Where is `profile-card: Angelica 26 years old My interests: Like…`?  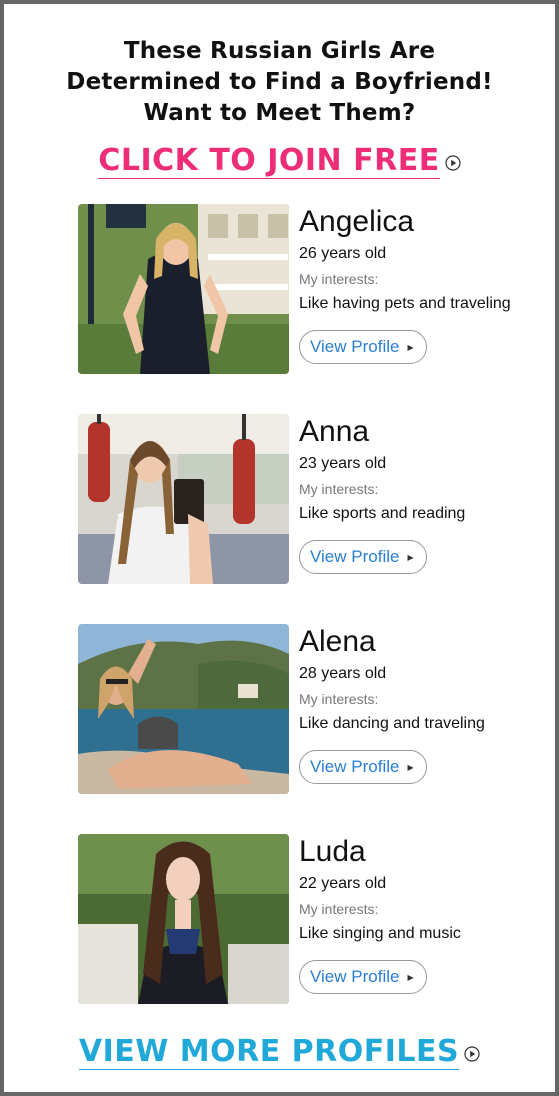
profile-card: Angelica 26 years old My interests: Like… is located at coordinates (303, 289).